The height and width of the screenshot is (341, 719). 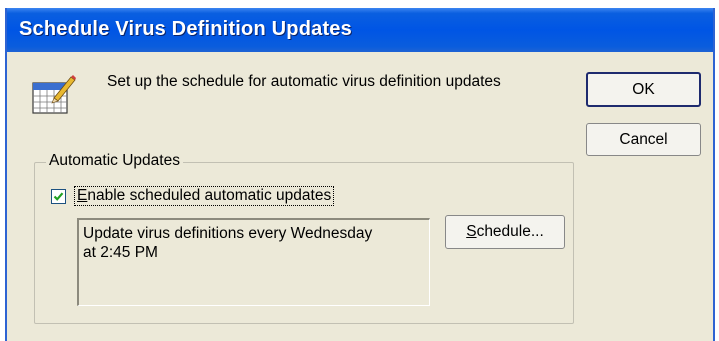 I want to click on enable-label-text: nable scheduled automatic updates, so click(x=209, y=195).